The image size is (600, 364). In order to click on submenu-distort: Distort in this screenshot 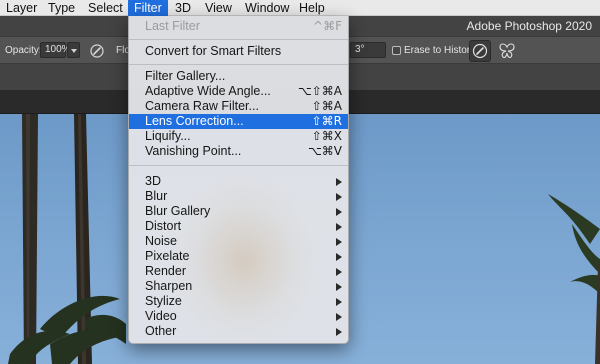, I will do `click(238, 226)`.